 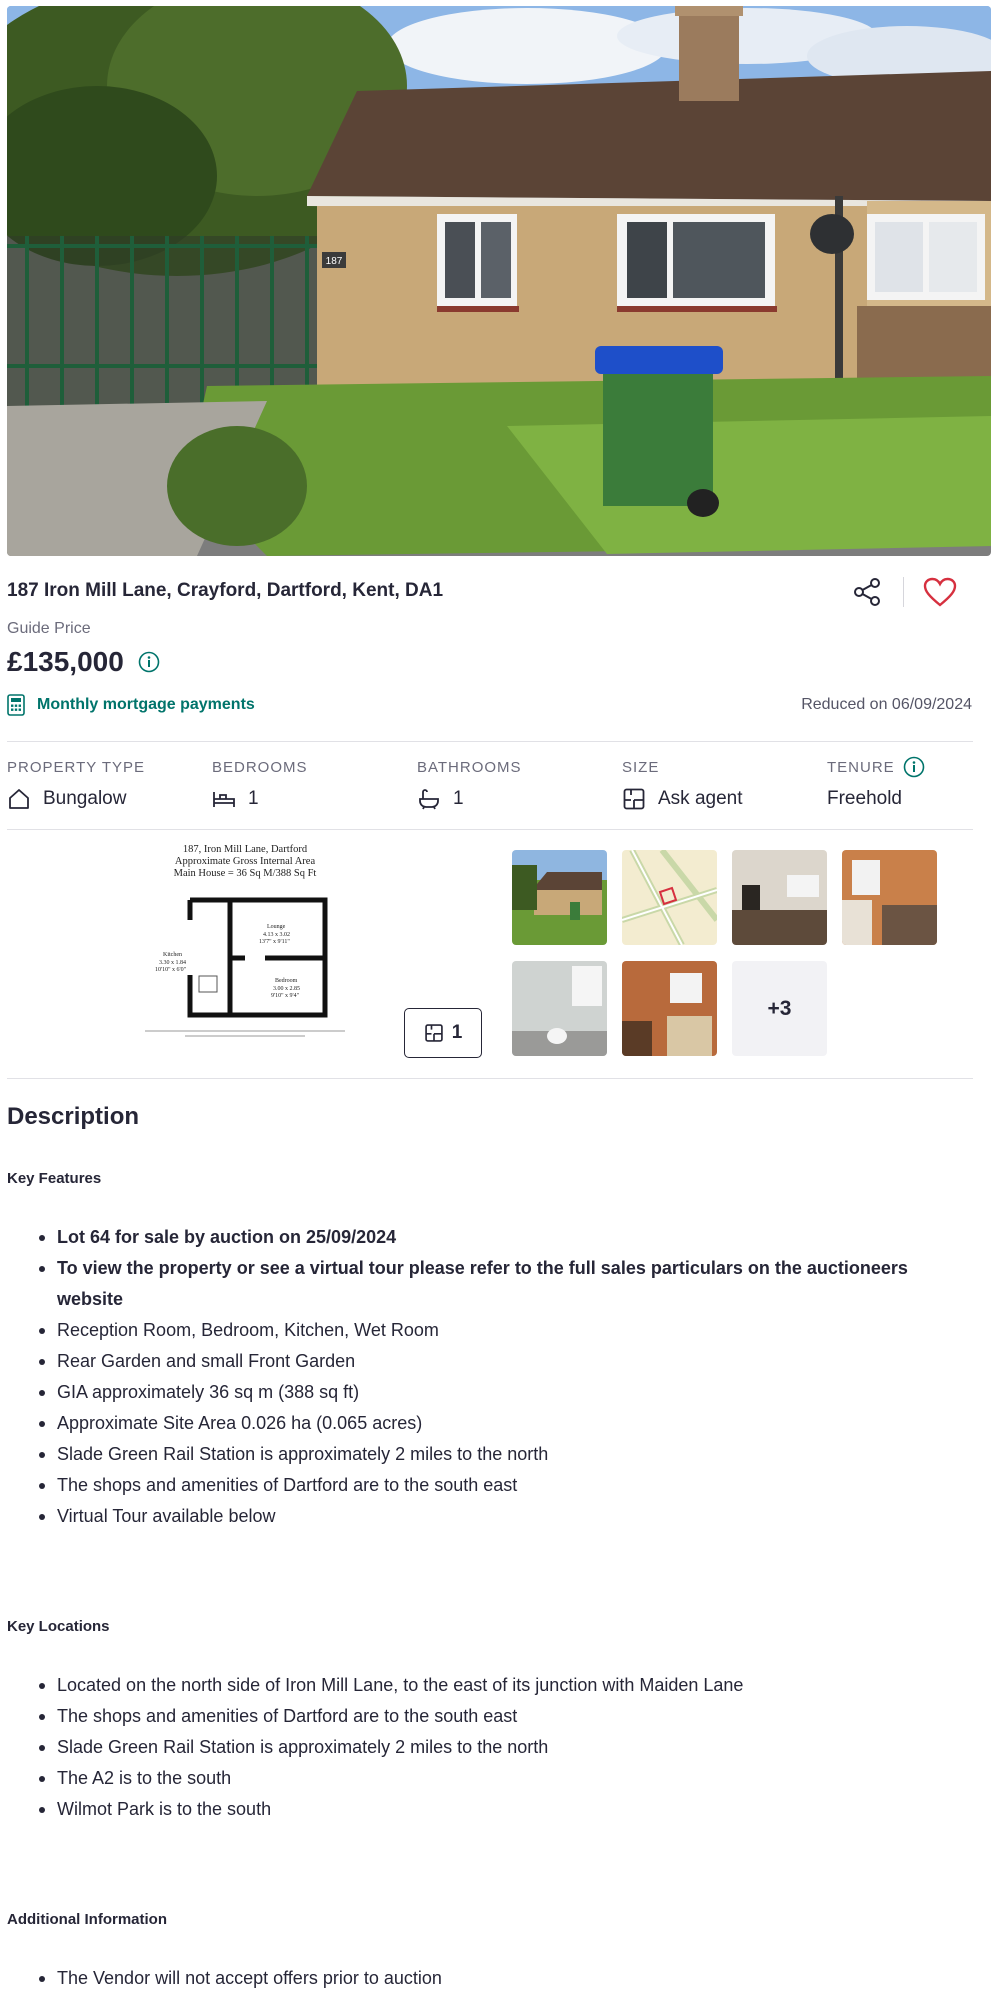 What do you see at coordinates (457, 1032) in the screenshot?
I see `floorplan-count: 1` at bounding box center [457, 1032].